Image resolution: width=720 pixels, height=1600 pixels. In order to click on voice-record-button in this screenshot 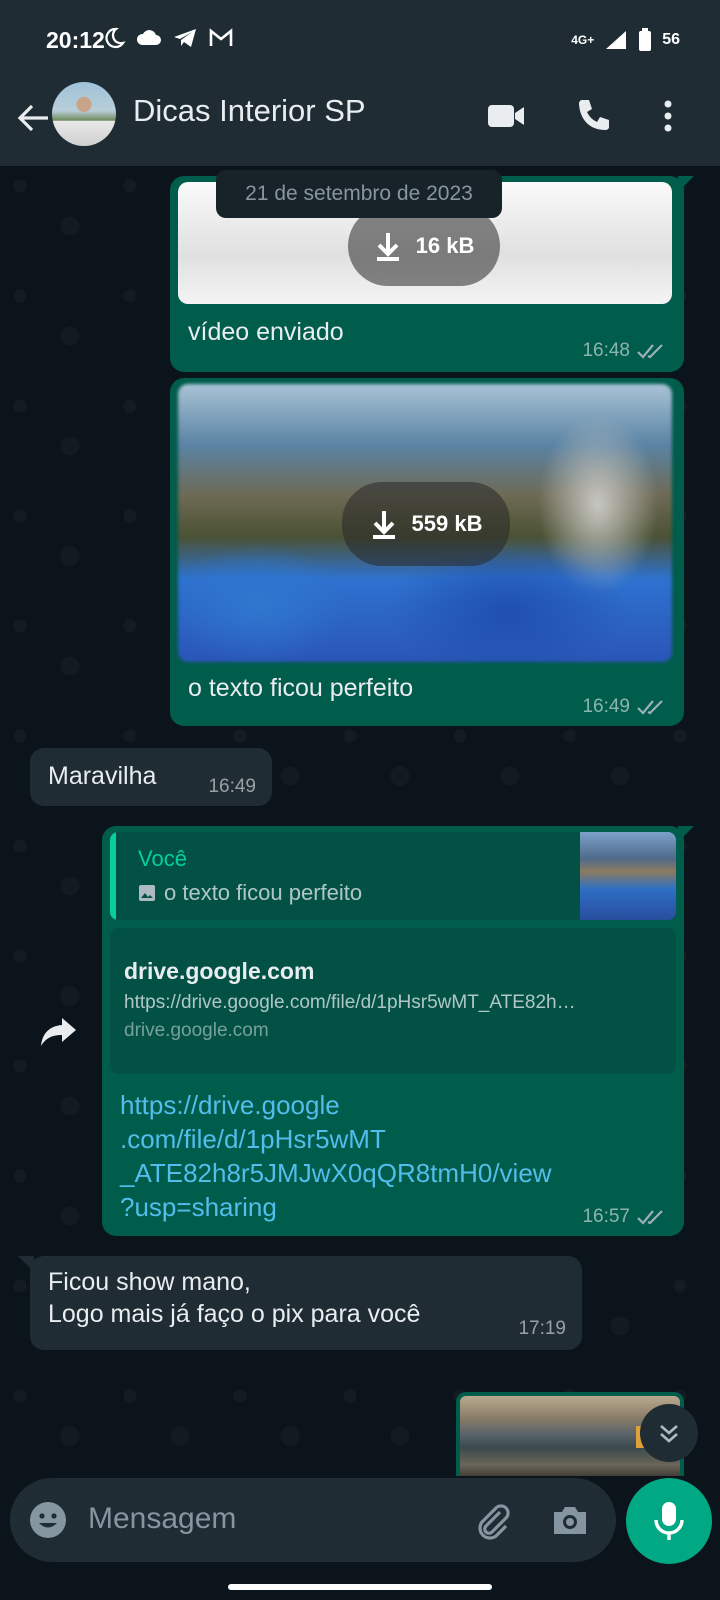, I will do `click(669, 1521)`.